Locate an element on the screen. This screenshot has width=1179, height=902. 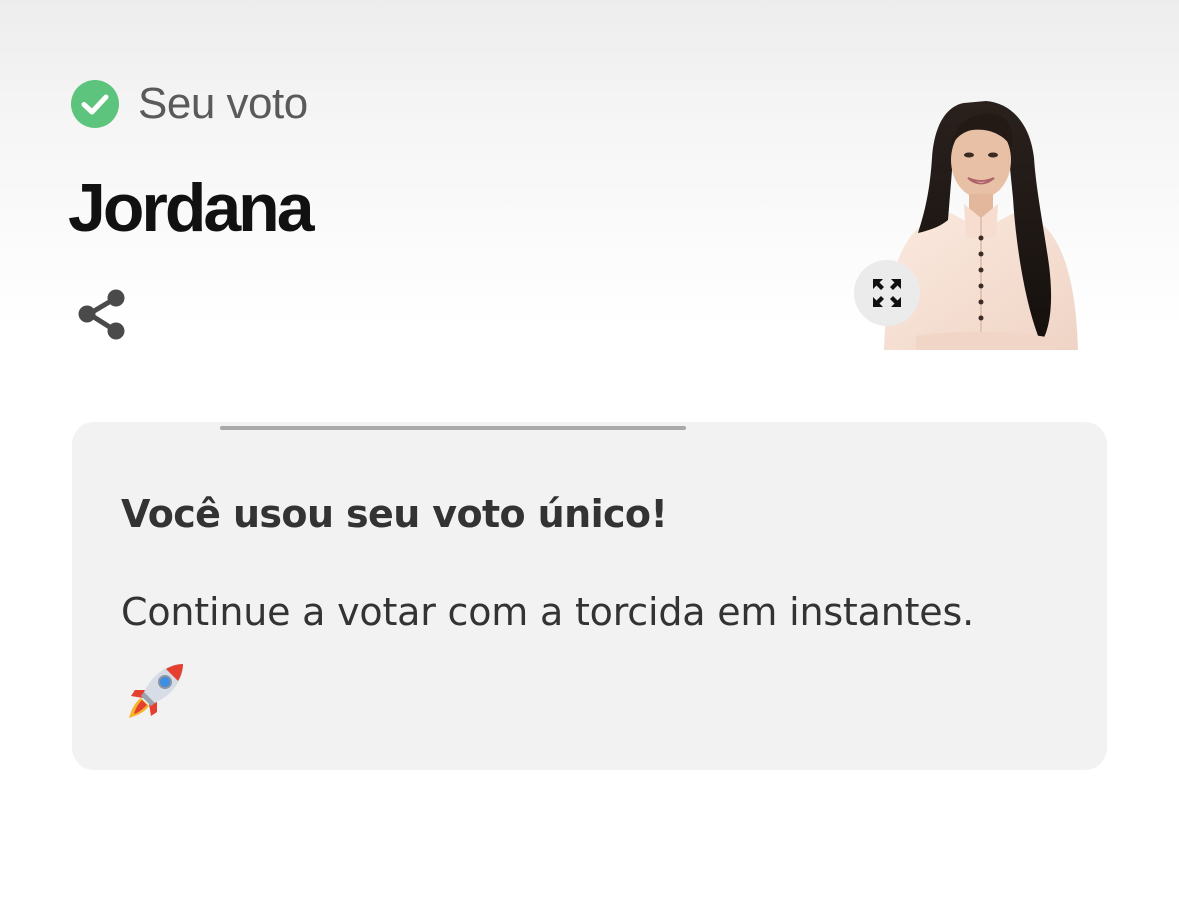
expand-arrows-icon is located at coordinates (887, 293).